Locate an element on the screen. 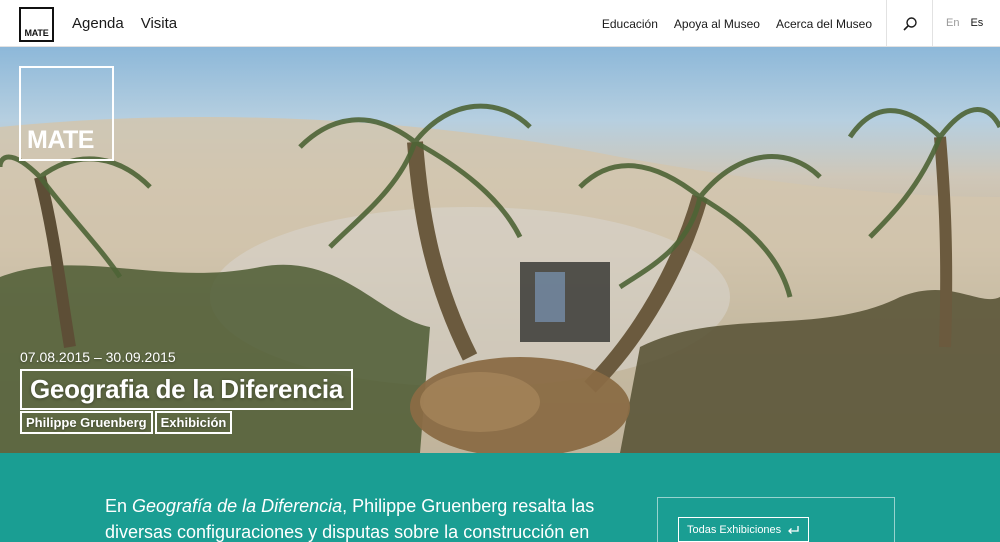  exhibition-title: Geografia de la Diferencia is located at coordinates (186, 389).